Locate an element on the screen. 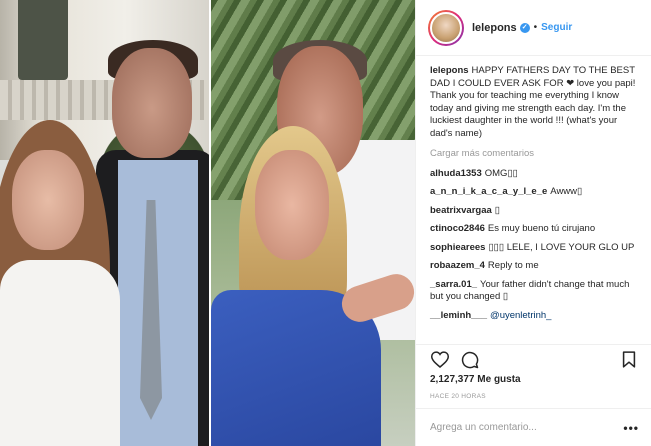 This screenshot has height=446, width=651. comment-text: ▯ is located at coordinates (497, 210).